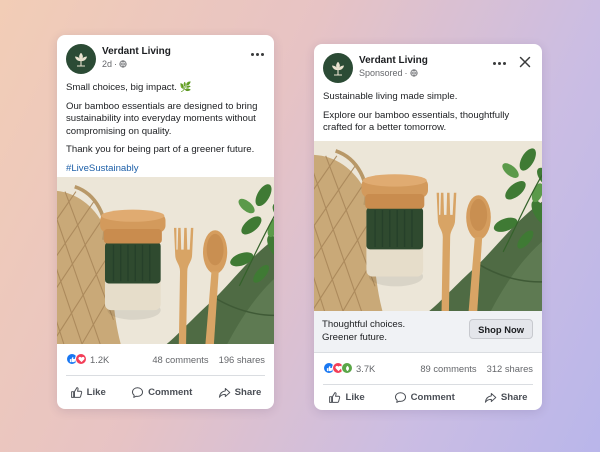 This screenshot has height=452, width=600. I want to click on sponsored-label: Sponsored, so click(381, 73).